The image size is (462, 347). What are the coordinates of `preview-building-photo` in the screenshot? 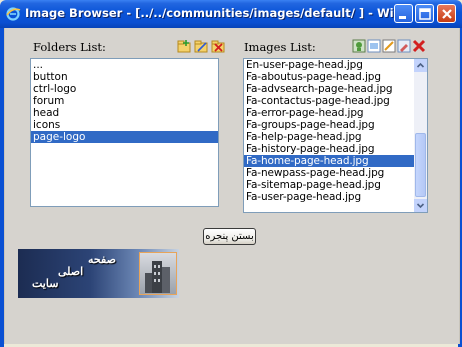 It's located at (158, 273).